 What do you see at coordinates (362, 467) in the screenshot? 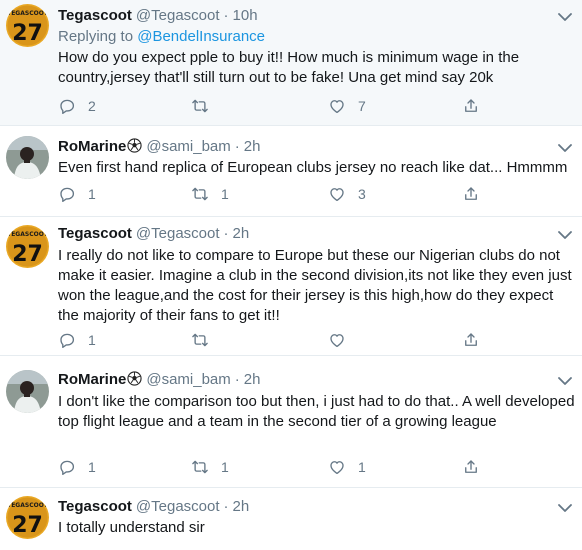
I see `like-count: 1` at bounding box center [362, 467].